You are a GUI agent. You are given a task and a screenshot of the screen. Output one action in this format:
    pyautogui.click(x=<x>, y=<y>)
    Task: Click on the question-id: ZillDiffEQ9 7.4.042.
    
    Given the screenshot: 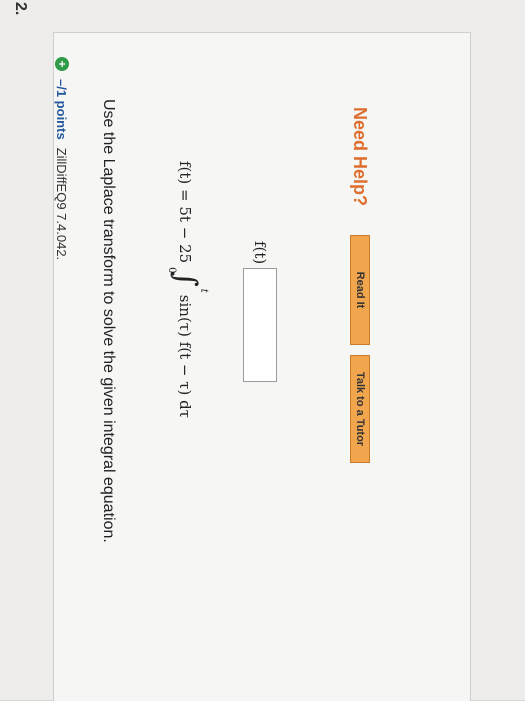 What is the action you would take?
    pyautogui.click(x=62, y=204)
    